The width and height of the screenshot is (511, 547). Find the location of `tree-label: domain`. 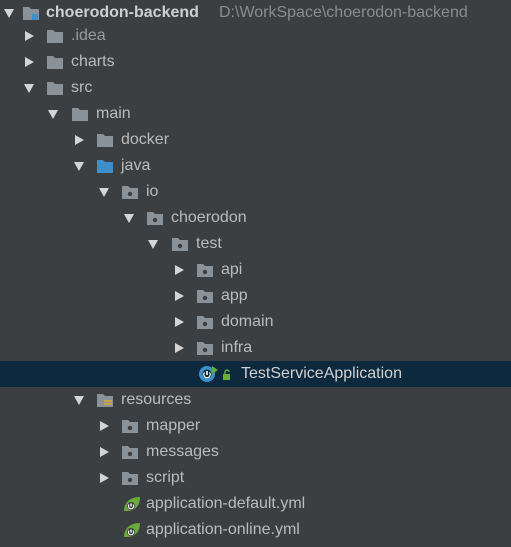

tree-label: domain is located at coordinates (247, 321).